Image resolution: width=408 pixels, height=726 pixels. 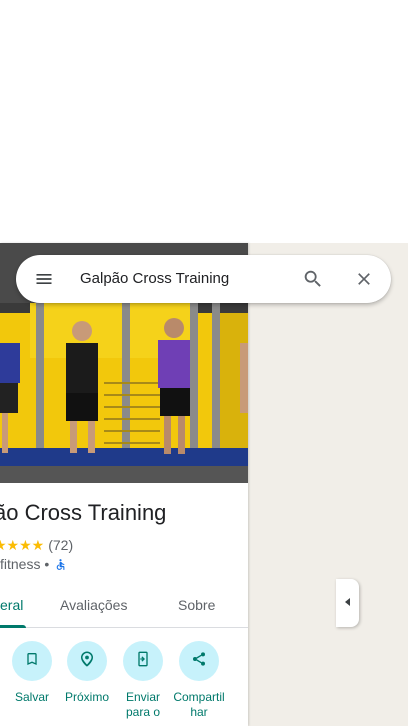 I want to click on collapse-panel-button, so click(x=347, y=603).